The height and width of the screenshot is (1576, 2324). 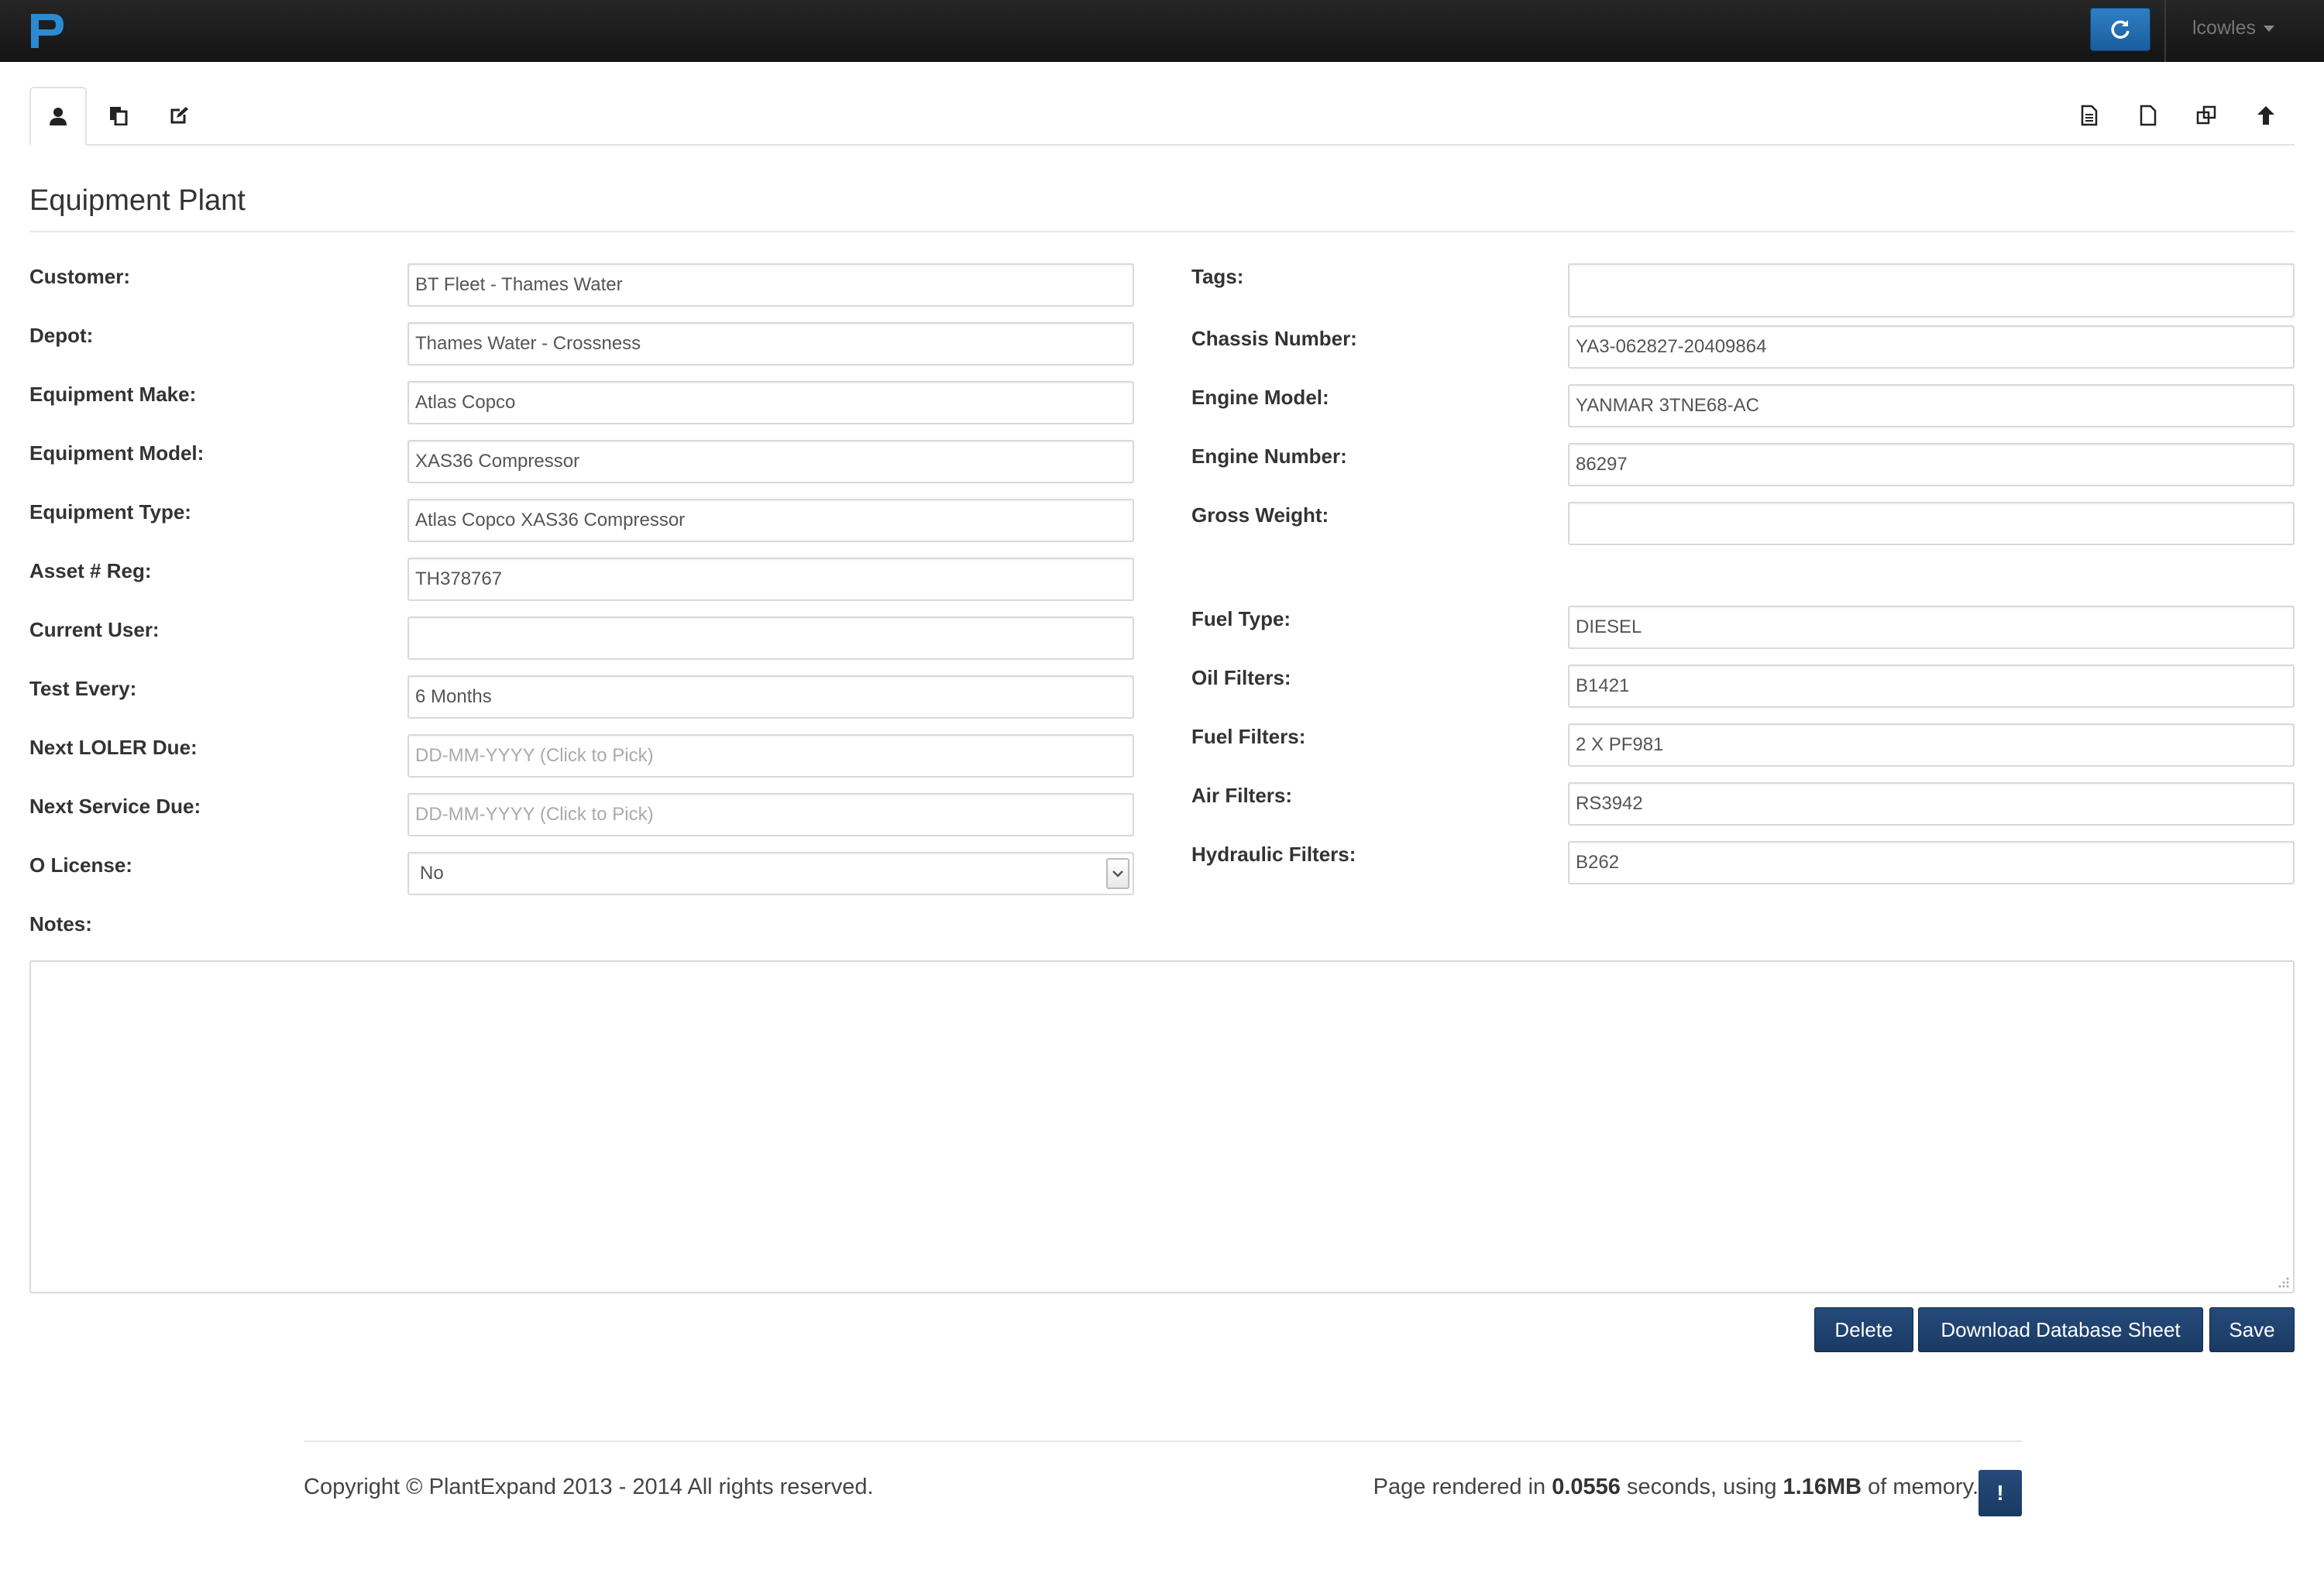 I want to click on render-mid: seconds, using, so click(x=1701, y=1487).